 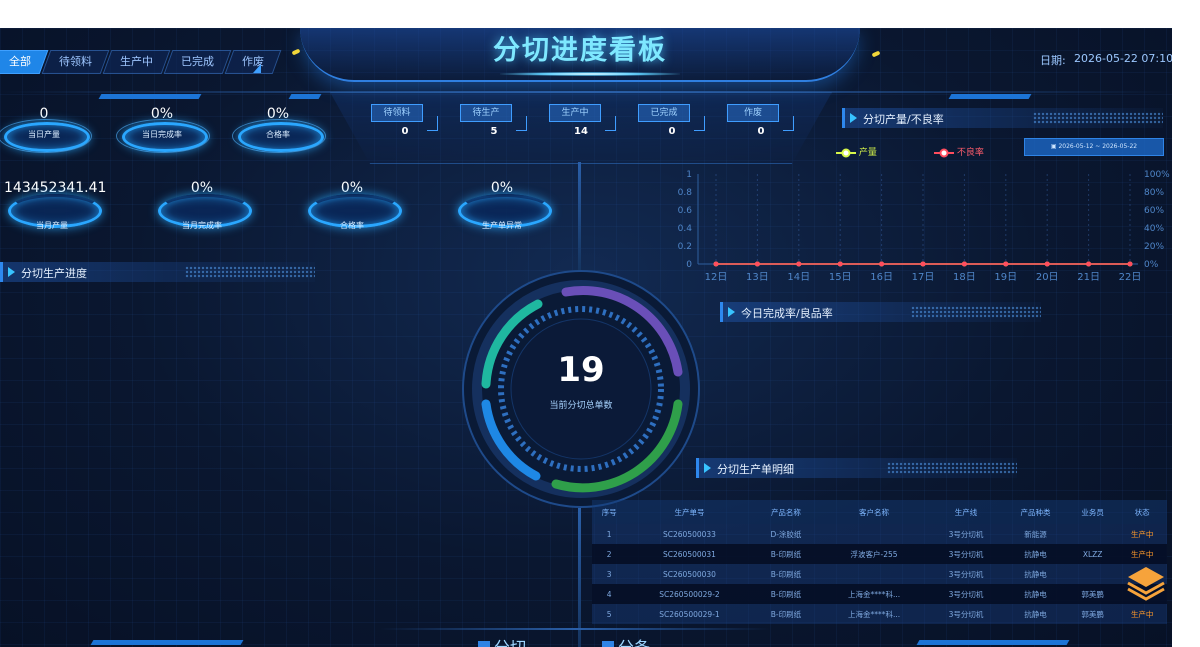 What do you see at coordinates (689, 534) in the screenshot?
I see `table-cell: SC260500033` at bounding box center [689, 534].